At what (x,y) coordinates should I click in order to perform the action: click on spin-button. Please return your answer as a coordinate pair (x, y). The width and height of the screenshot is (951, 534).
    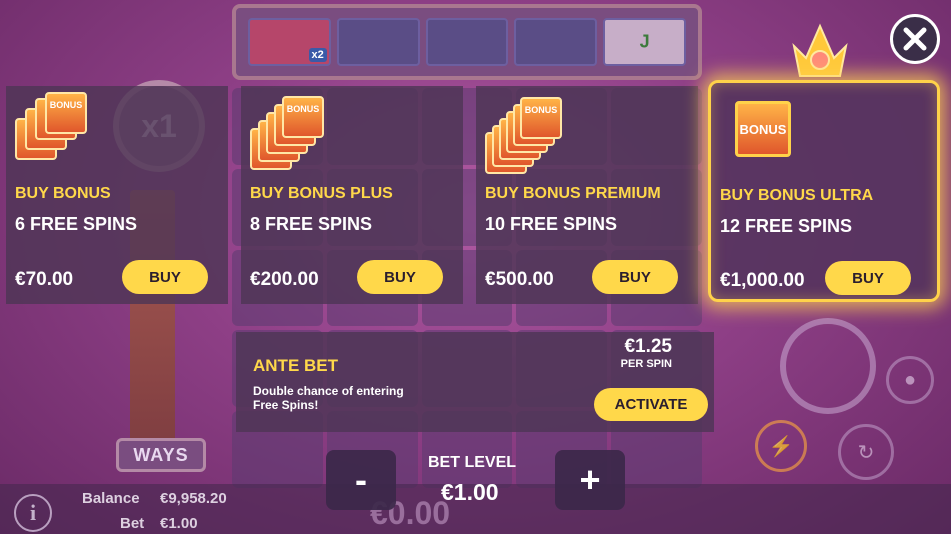
    Looking at the image, I should click on (828, 366).